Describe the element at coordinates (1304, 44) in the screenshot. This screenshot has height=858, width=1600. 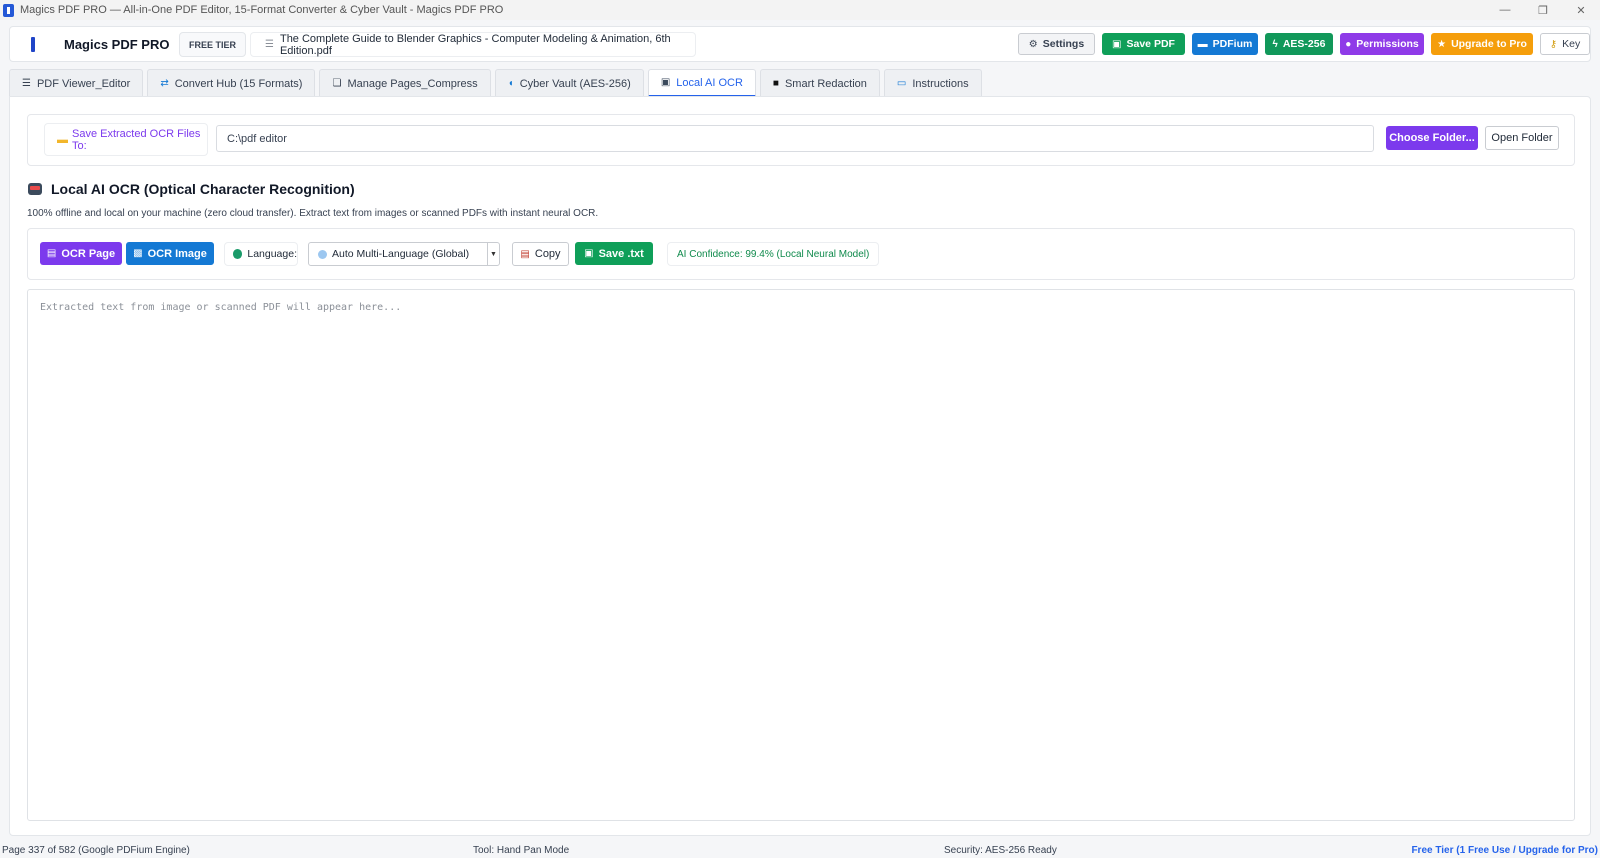
I see `aes-label: AES-256` at that location.